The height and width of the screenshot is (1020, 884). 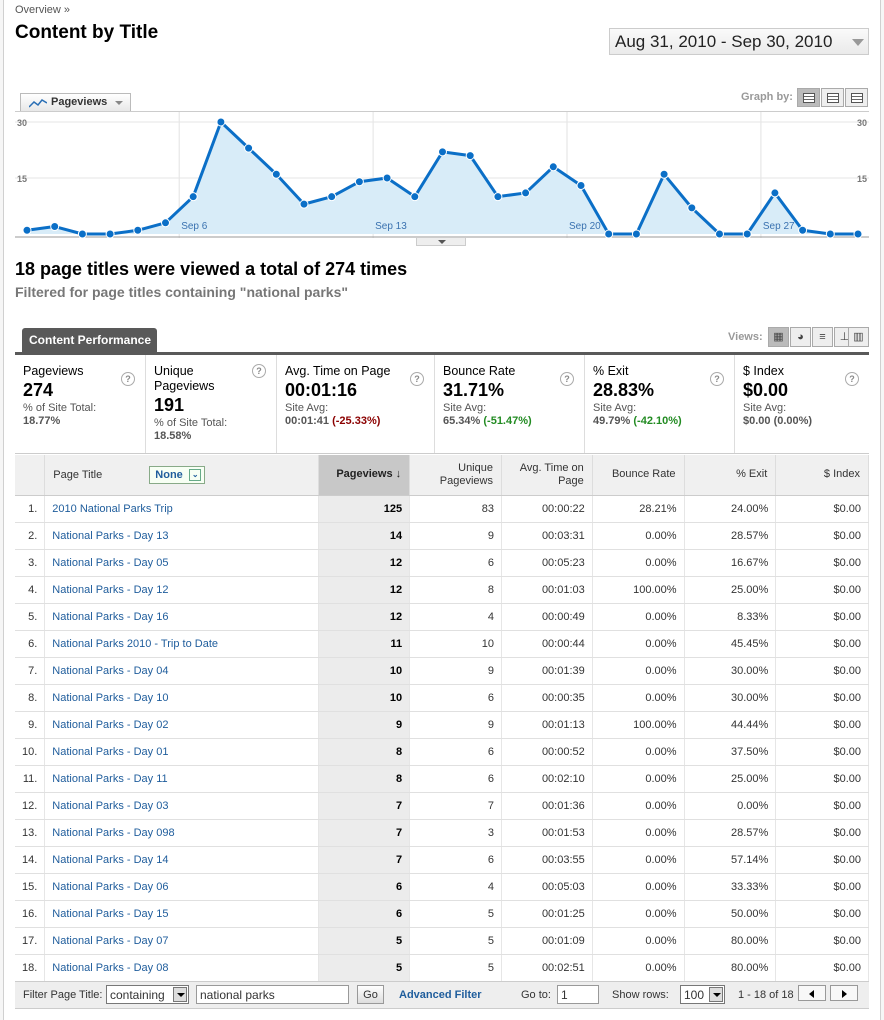 What do you see at coordinates (30, 860) in the screenshot?
I see `row-number: 14.` at bounding box center [30, 860].